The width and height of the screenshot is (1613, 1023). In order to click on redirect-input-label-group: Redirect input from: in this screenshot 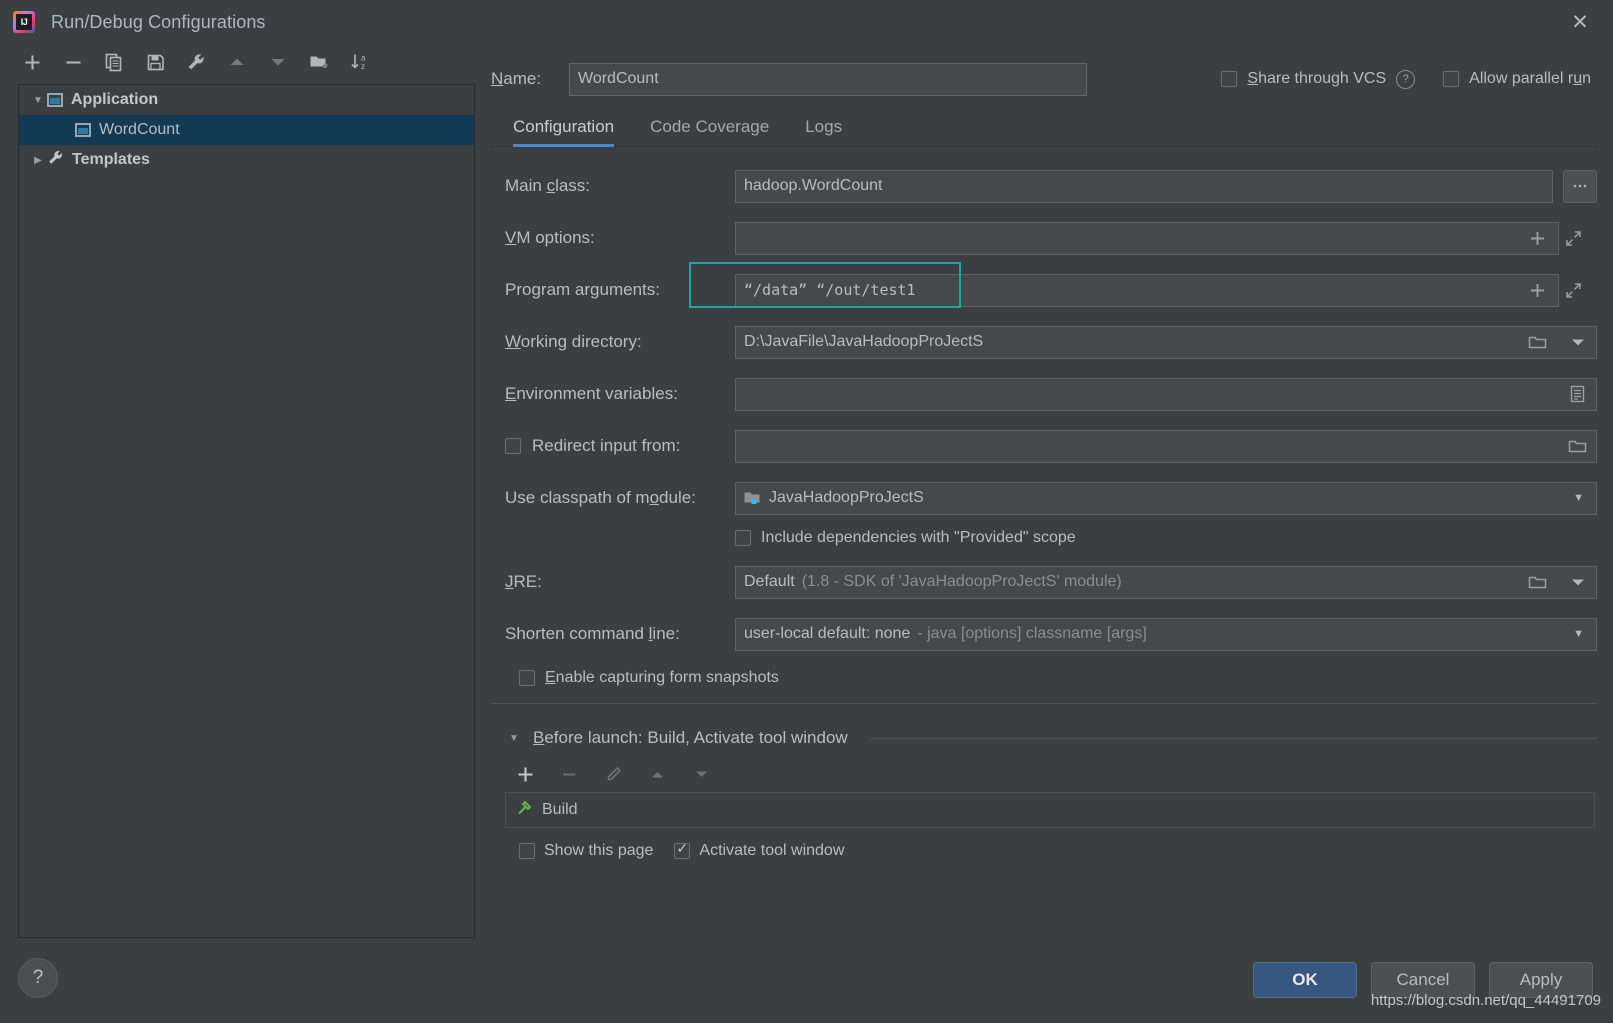, I will do `click(620, 446)`.